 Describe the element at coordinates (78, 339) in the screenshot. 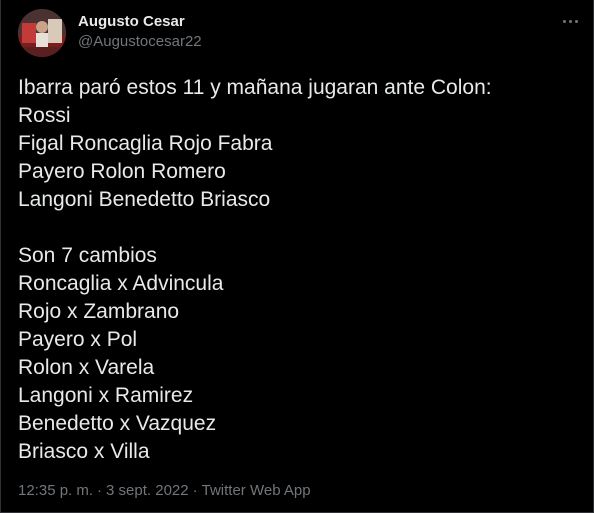

I see `tweet-line: Payero x Pol` at that location.